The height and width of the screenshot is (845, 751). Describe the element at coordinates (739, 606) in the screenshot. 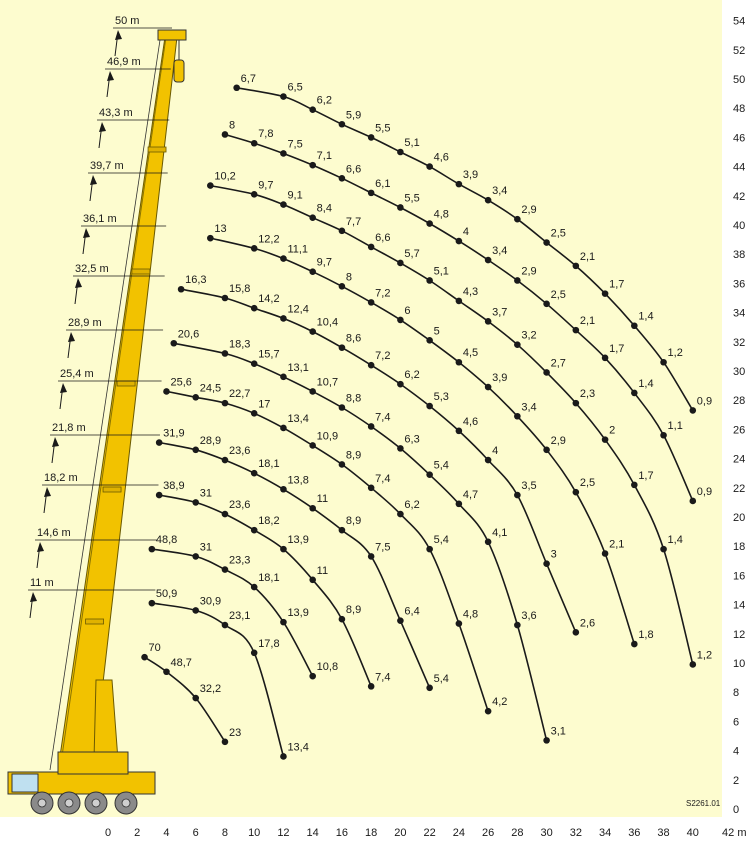

I see `y-tick-label: 14` at that location.